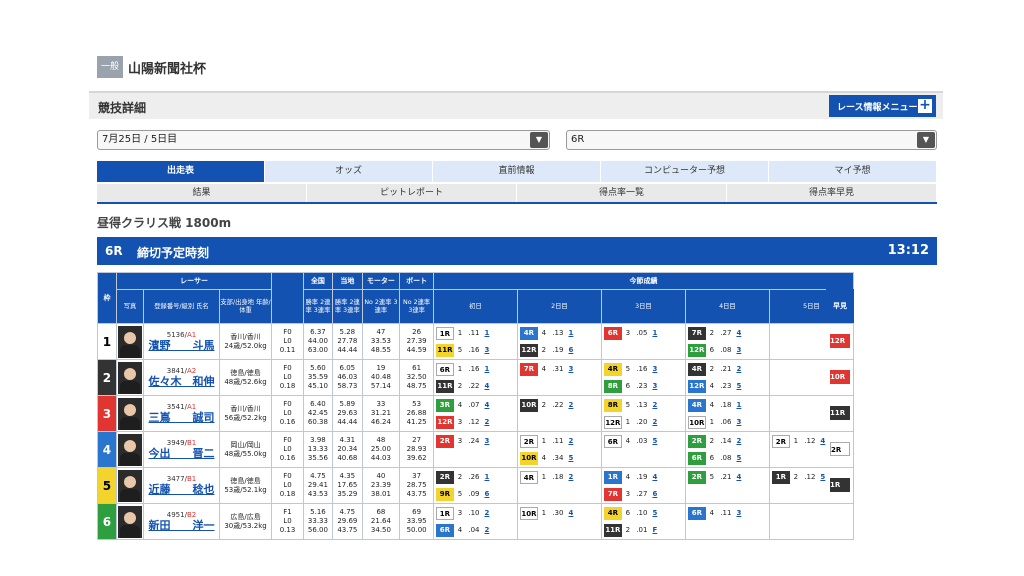 This screenshot has height=576, width=1024. Describe the element at coordinates (751, 140) in the screenshot. I see `race-select: 6R ▼` at that location.